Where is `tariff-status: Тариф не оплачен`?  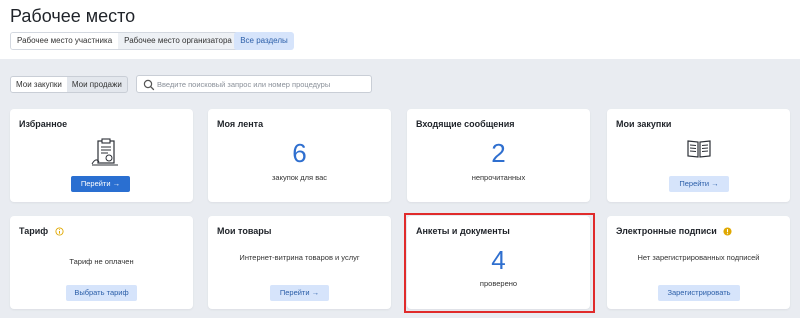 tariff-status: Тариф не оплачен is located at coordinates (101, 261).